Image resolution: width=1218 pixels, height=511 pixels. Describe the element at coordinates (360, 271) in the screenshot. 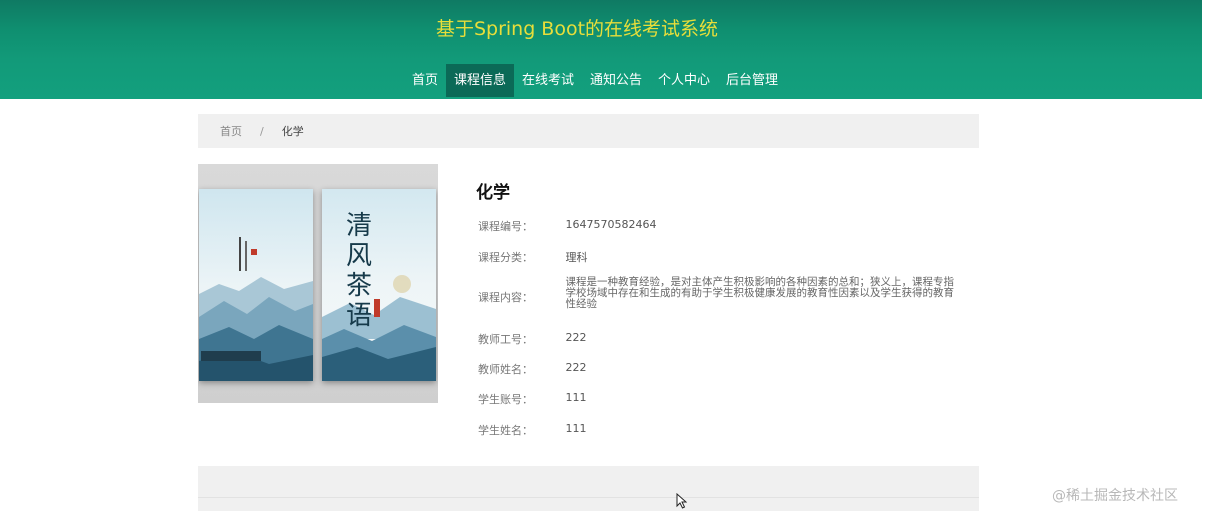

I see `book-cover-title: 清风茶语` at that location.